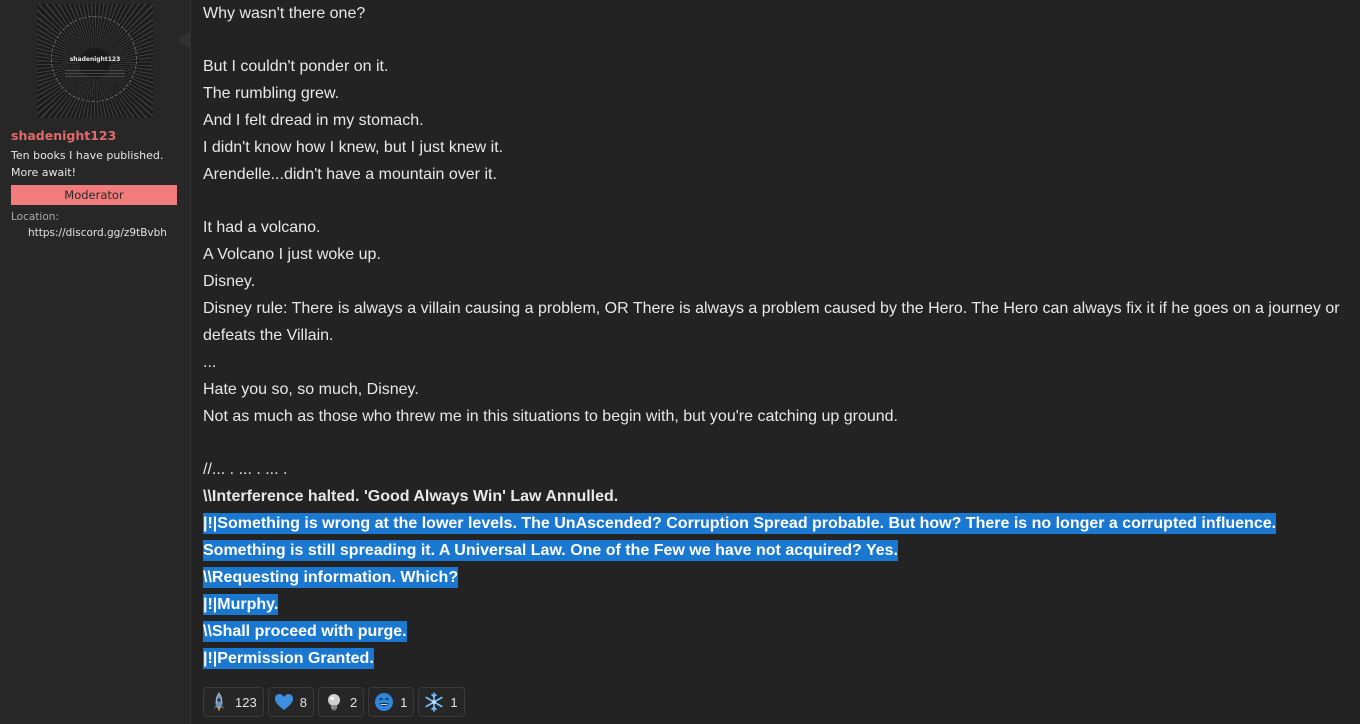 This screenshot has height=724, width=1360. I want to click on post-line: A Volcano I just woke up., so click(292, 254).